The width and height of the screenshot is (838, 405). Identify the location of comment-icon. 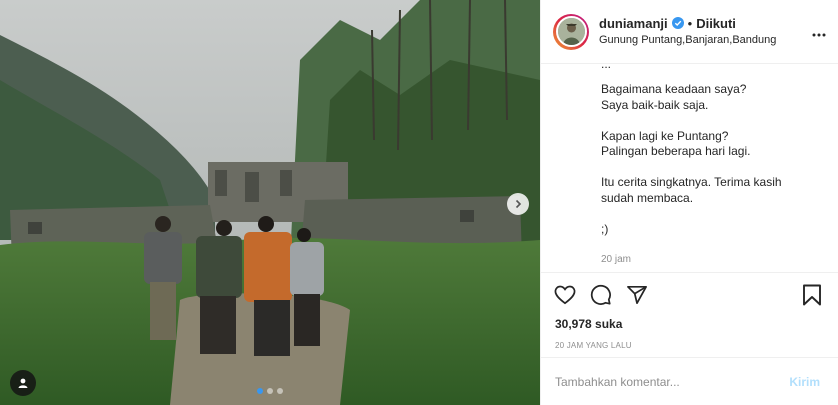
(600, 294).